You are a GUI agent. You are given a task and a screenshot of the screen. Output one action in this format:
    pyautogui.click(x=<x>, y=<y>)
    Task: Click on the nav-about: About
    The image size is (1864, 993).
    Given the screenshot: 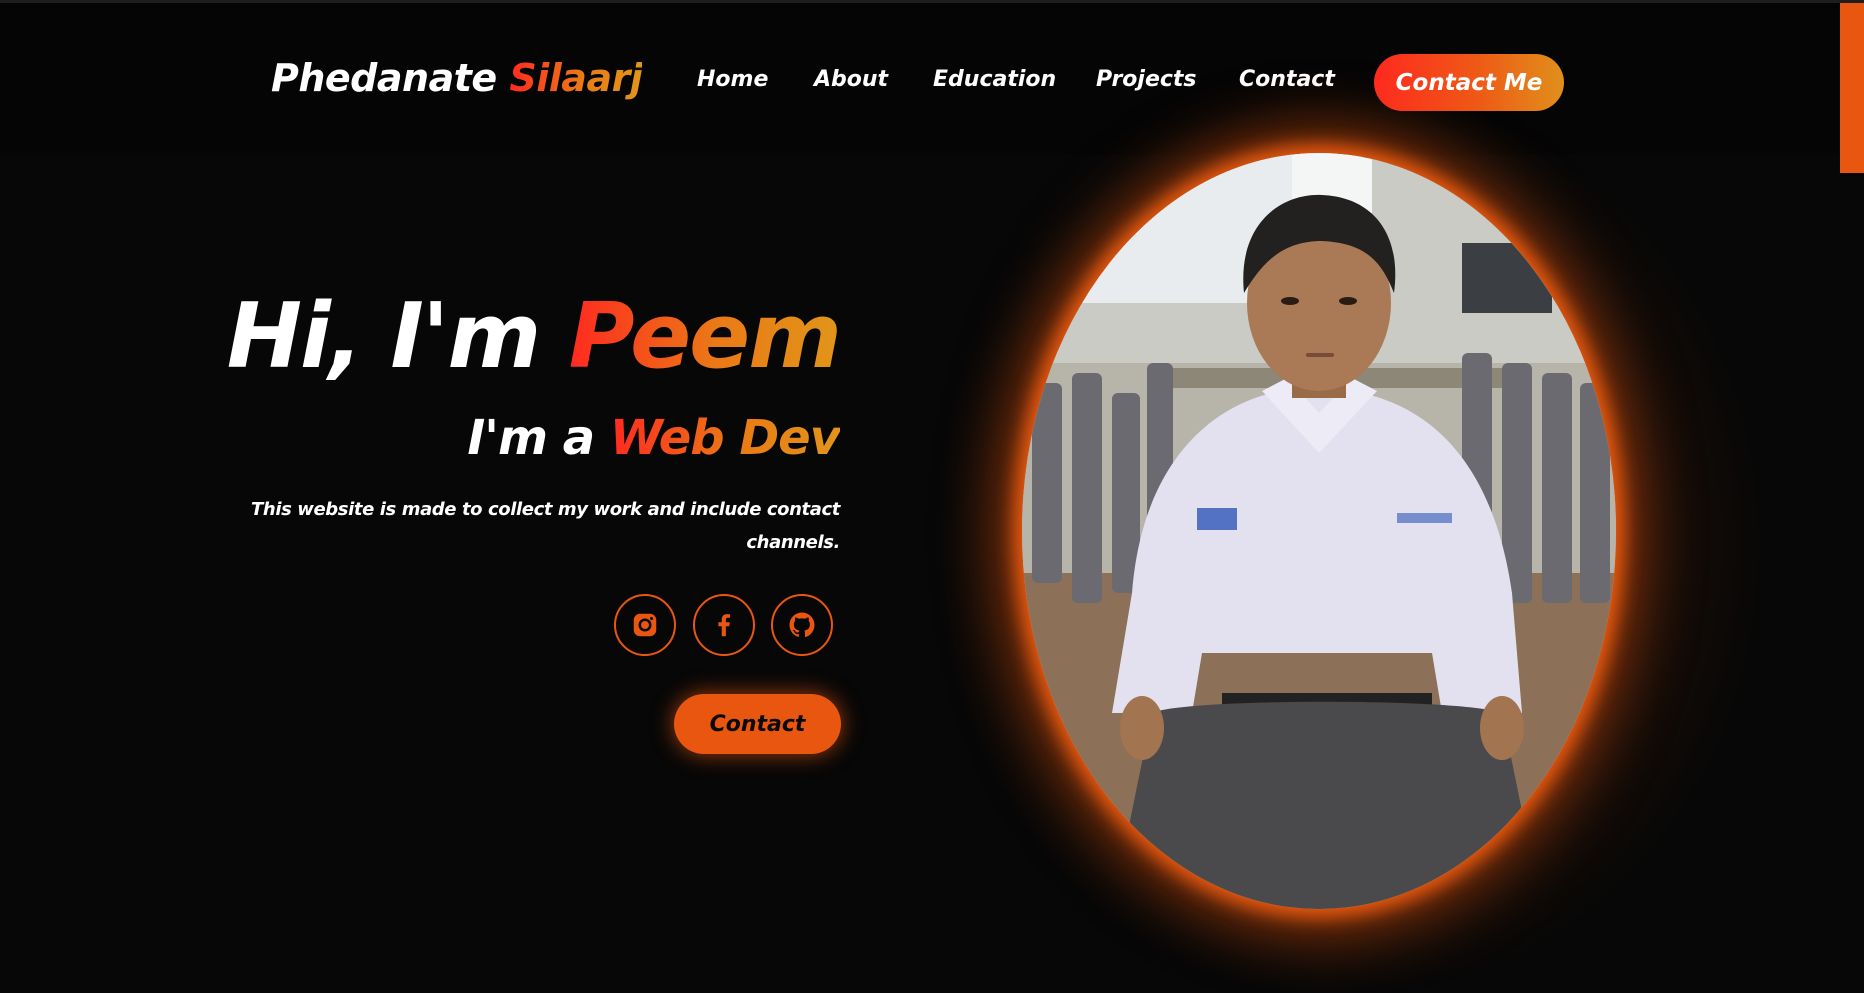 What is the action you would take?
    pyautogui.click(x=851, y=79)
    